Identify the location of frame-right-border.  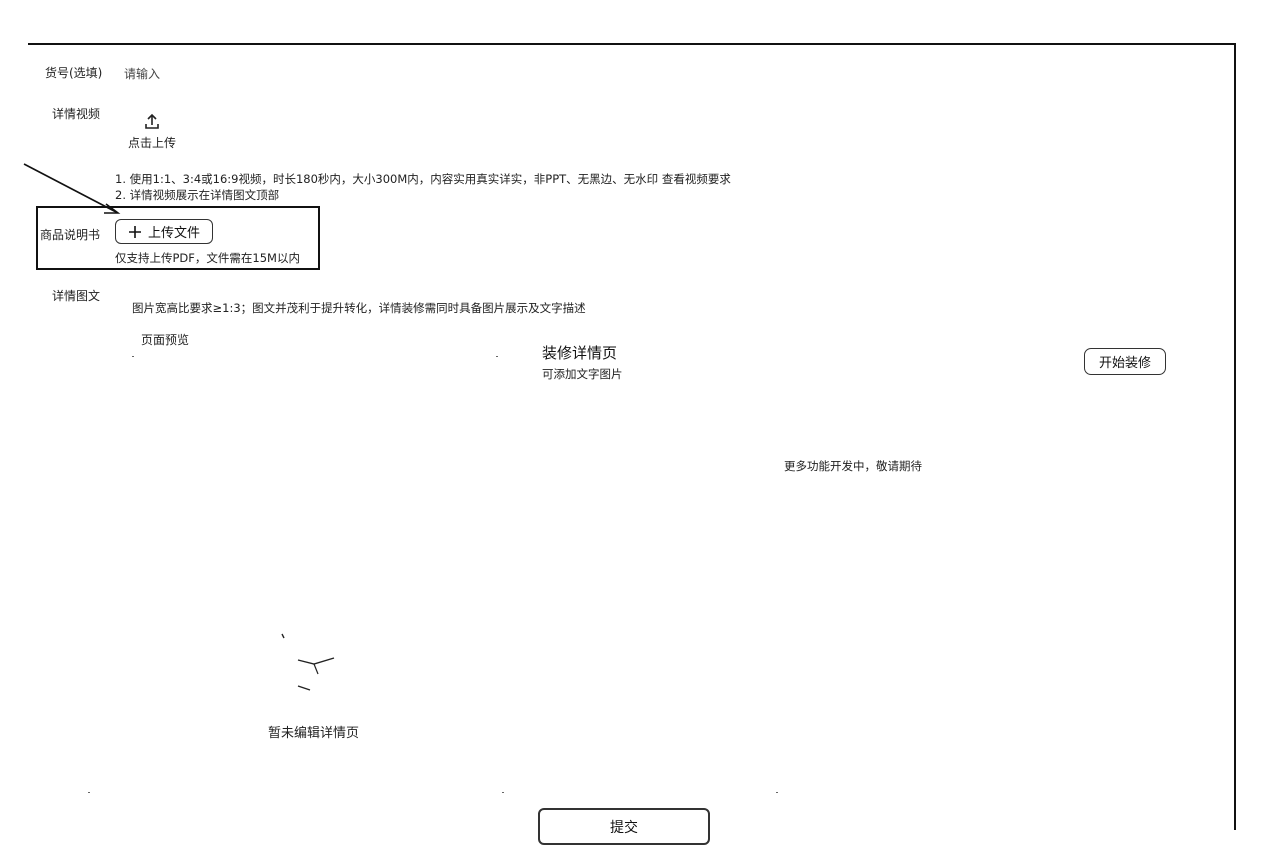
(1235, 436).